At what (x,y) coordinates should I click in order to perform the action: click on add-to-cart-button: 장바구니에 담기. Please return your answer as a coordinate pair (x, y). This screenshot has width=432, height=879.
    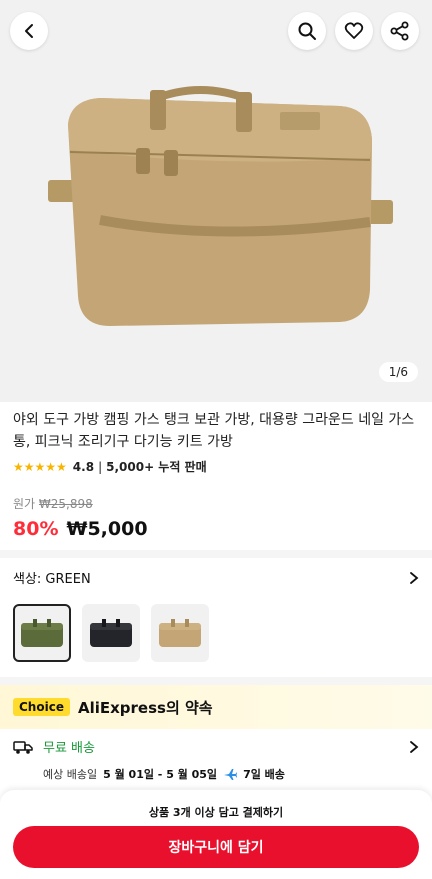
    Looking at the image, I should click on (216, 847).